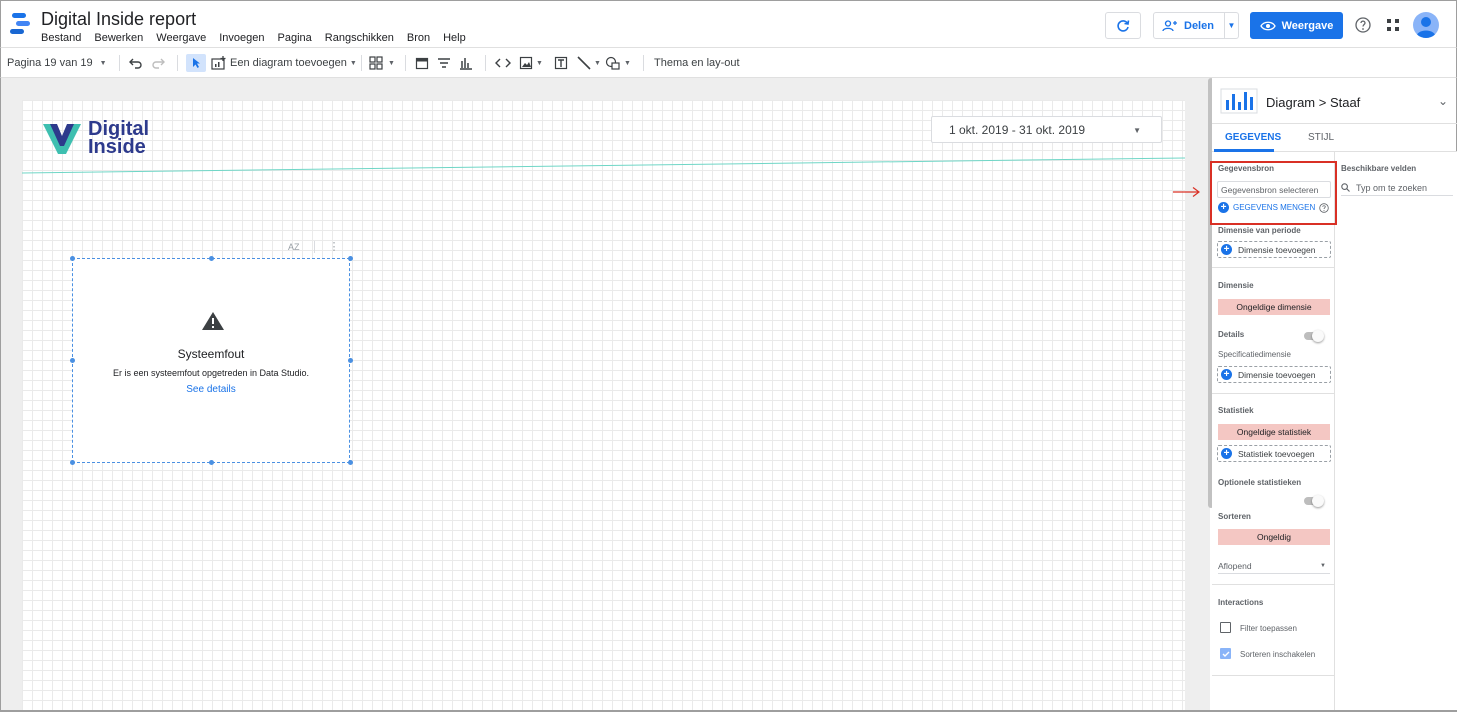 This screenshot has height=712, width=1457. I want to click on menu-resource: Bron, so click(418, 38).